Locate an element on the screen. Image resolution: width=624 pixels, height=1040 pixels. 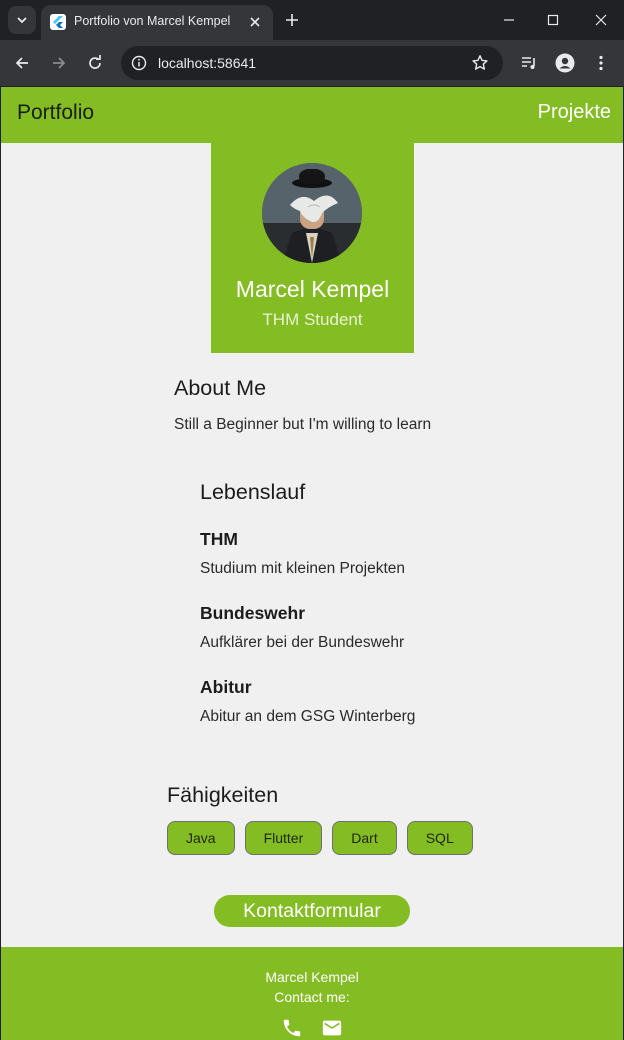
address-bar: localhost:58641 is located at coordinates (312, 63).